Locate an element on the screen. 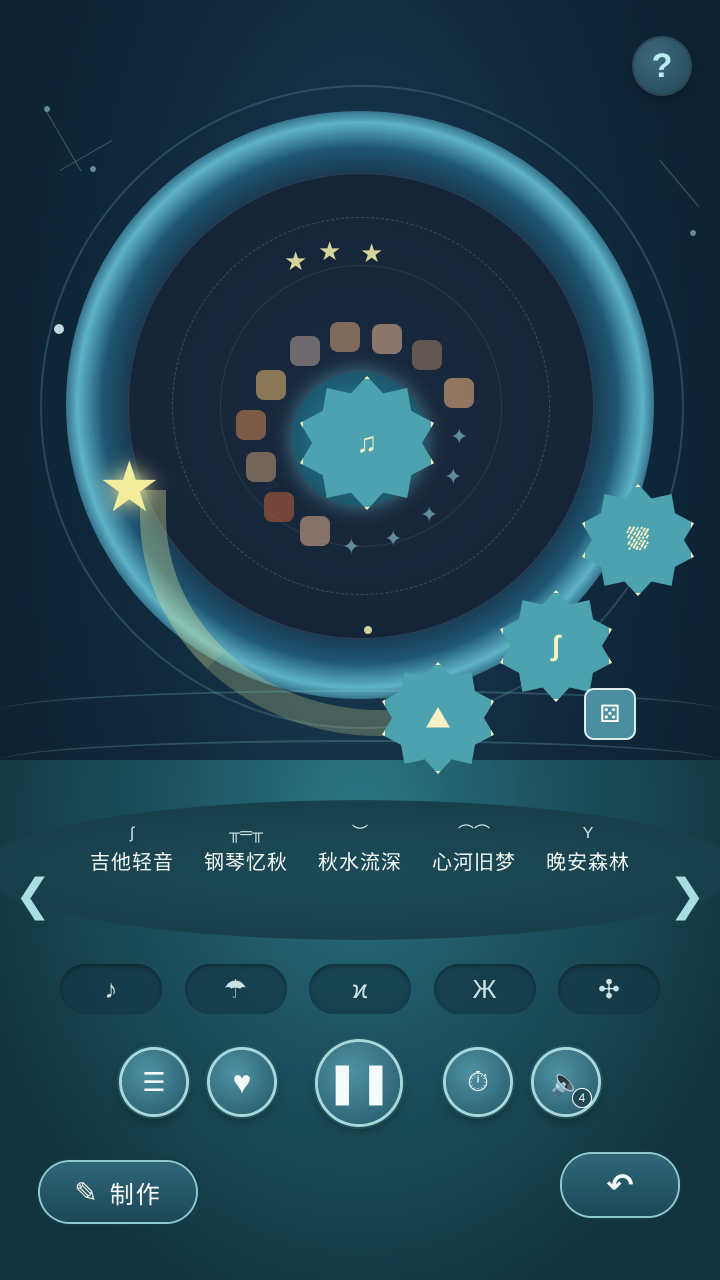 The height and width of the screenshot is (1280, 720). prev-arrow-button: ❮ is located at coordinates (33, 895).